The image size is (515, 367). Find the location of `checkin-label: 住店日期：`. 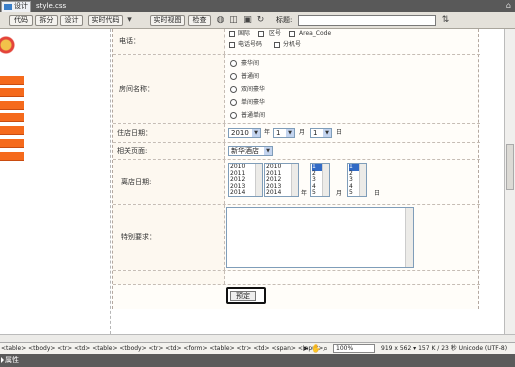

checkin-label: 住店日期： is located at coordinates (134, 133).